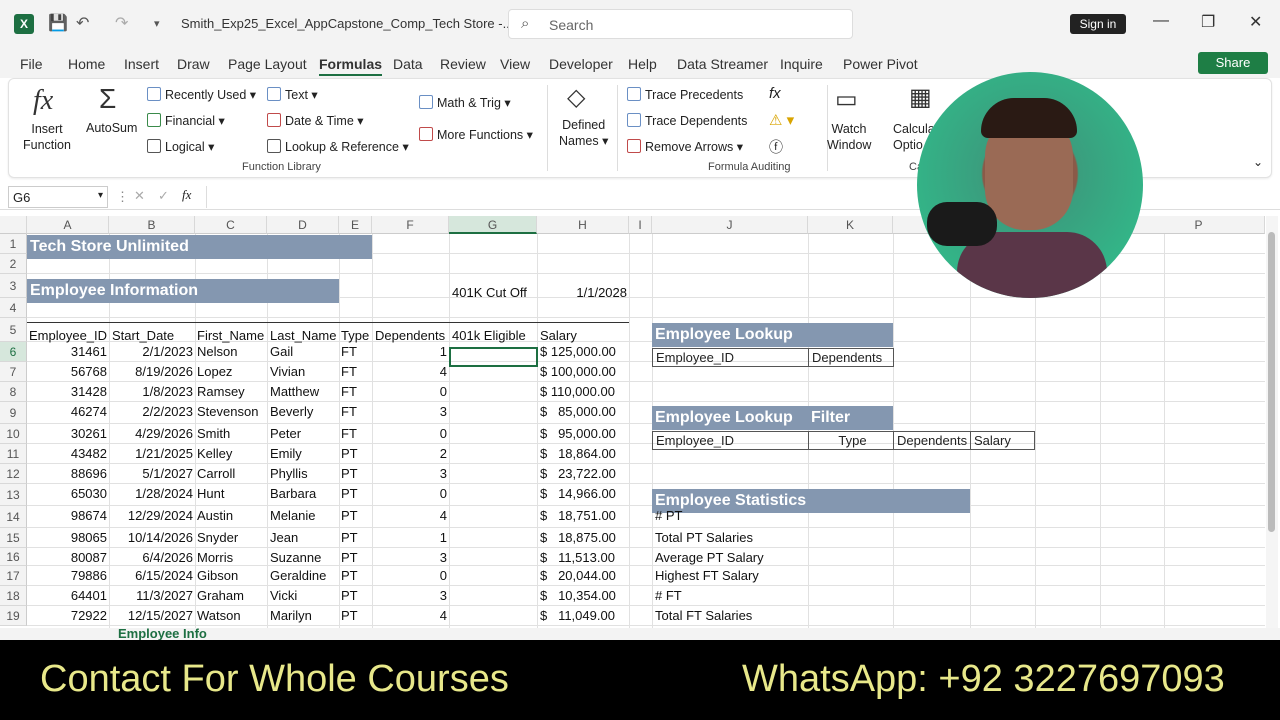  Describe the element at coordinates (232, 616) in the screenshot. I see `table-cell: Watson` at that location.